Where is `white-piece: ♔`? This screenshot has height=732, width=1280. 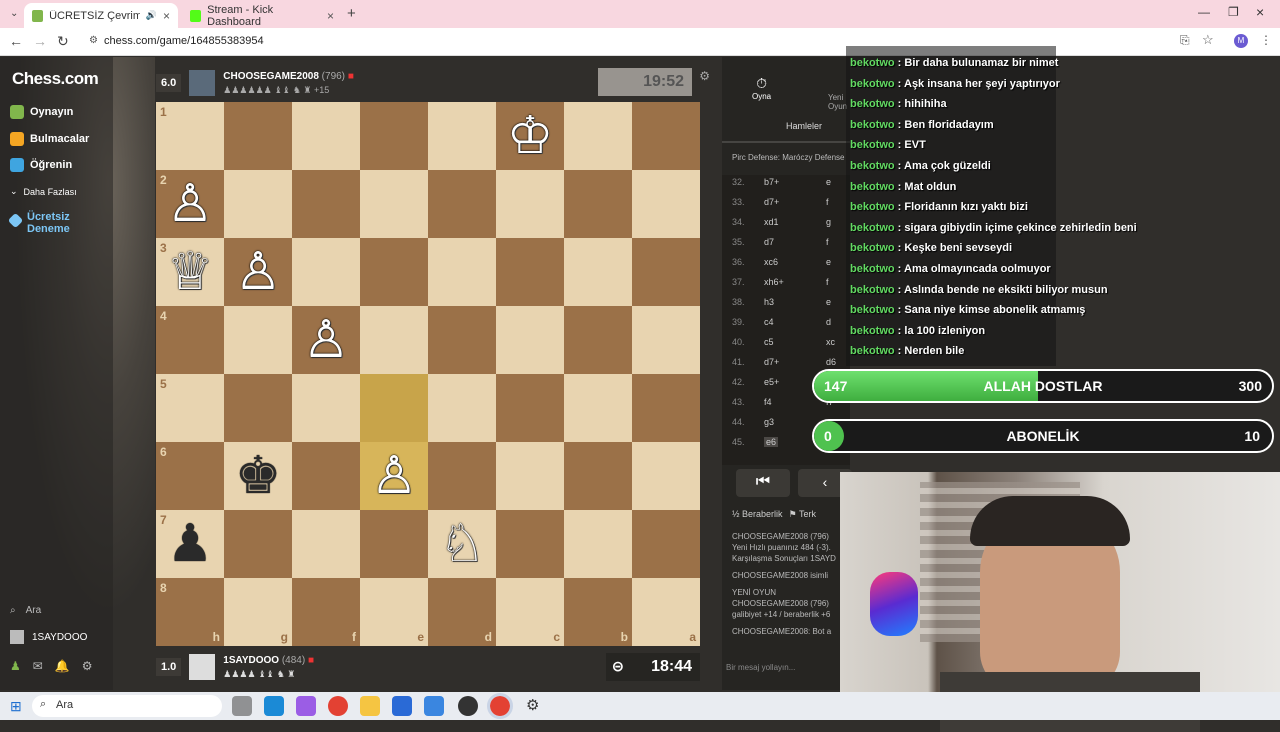
white-piece: ♔ is located at coordinates (530, 136).